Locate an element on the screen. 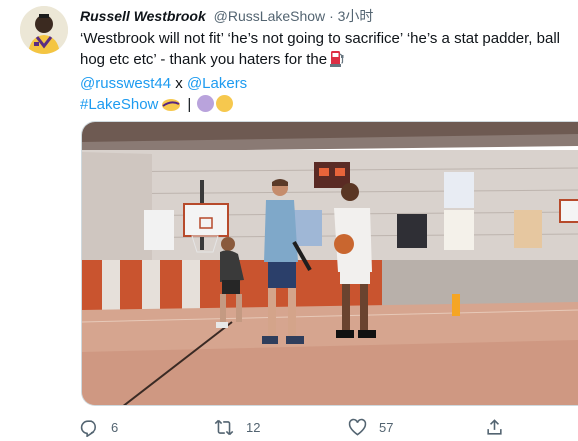 The image size is (578, 441). share-icon is located at coordinates (494, 427).